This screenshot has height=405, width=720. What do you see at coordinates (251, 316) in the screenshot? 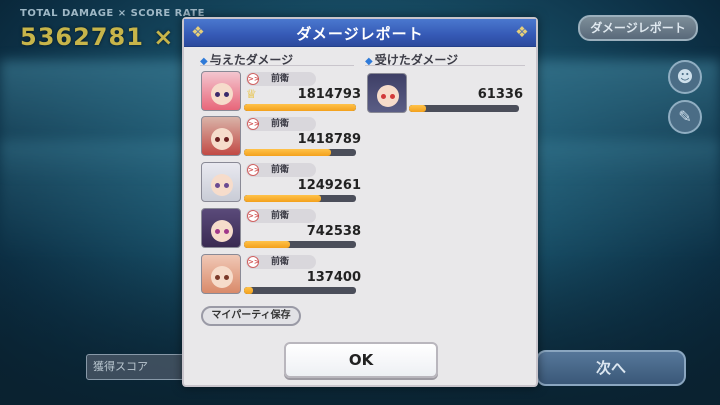
I see `save-party-button: マイパーティ保存` at bounding box center [251, 316].